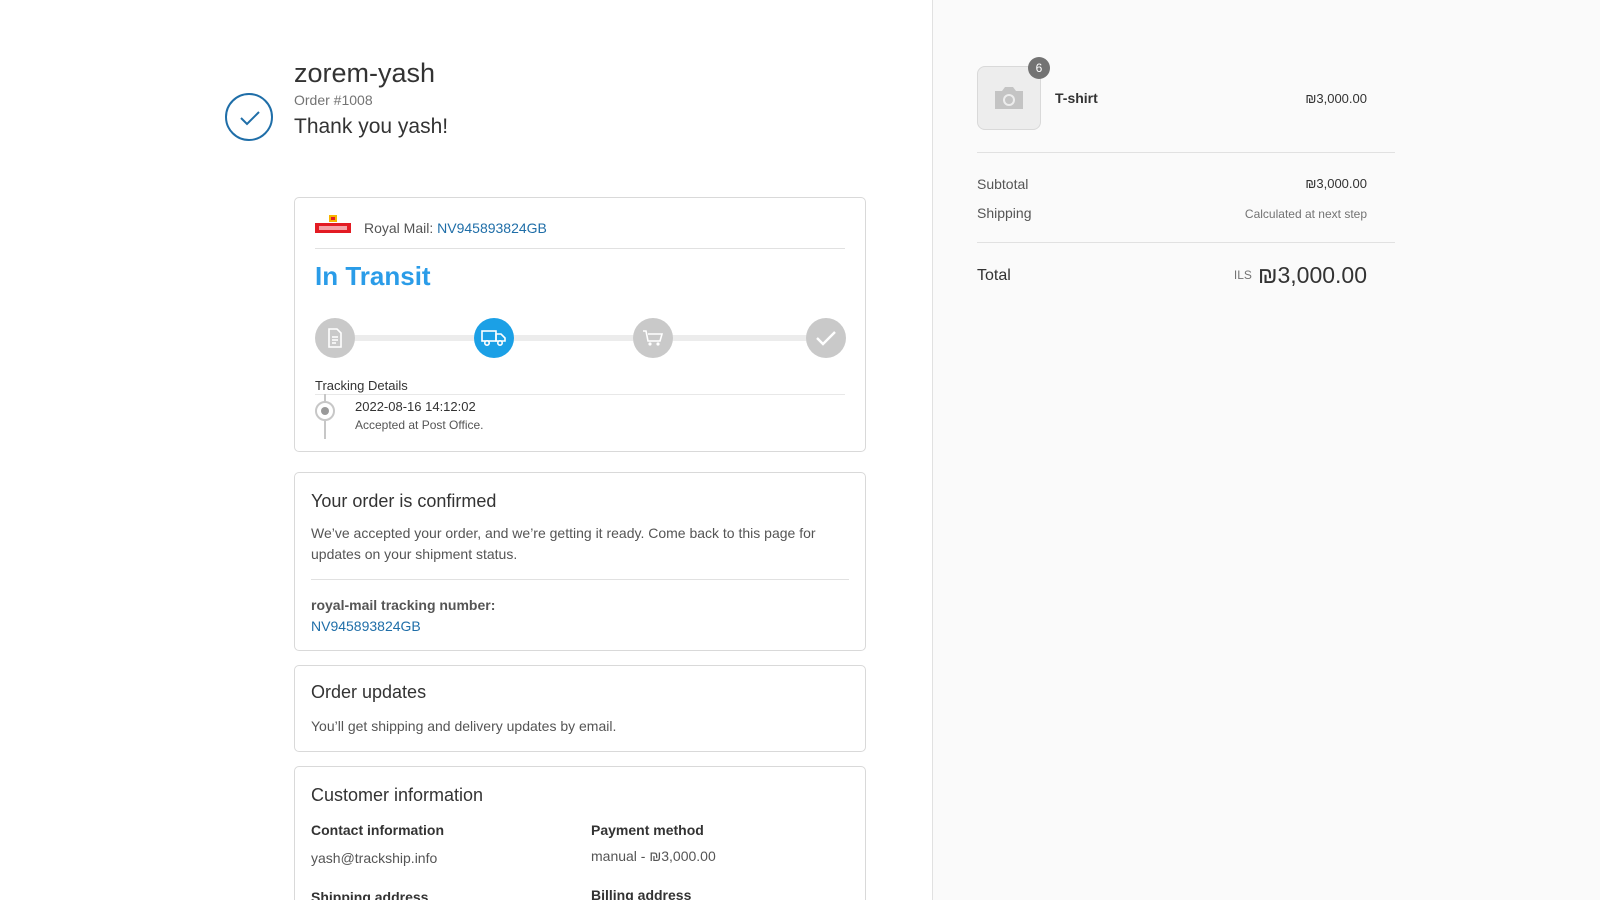 This screenshot has height=900, width=1600. I want to click on progress-track, so click(580, 338).